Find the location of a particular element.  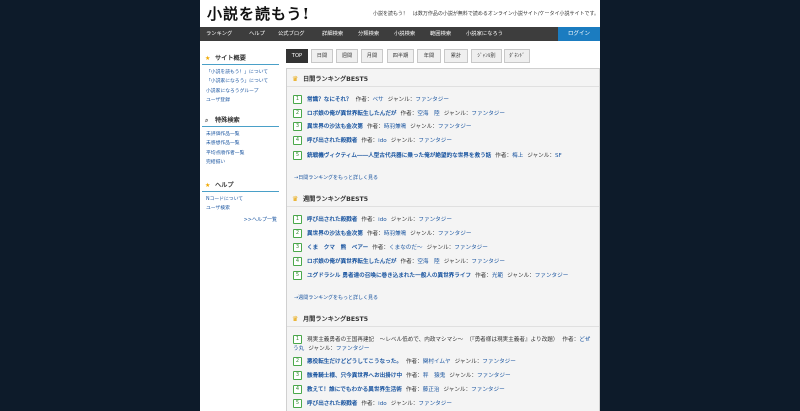

novel-title: 教えて！誰にでもわかる異世界生活術 is located at coordinates (354, 390).